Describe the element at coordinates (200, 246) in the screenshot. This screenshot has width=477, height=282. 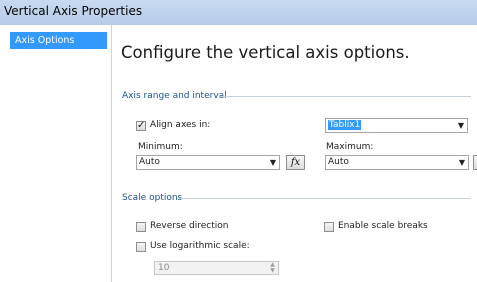
I see `log-scale-label: Use logarithmic scale:` at that location.